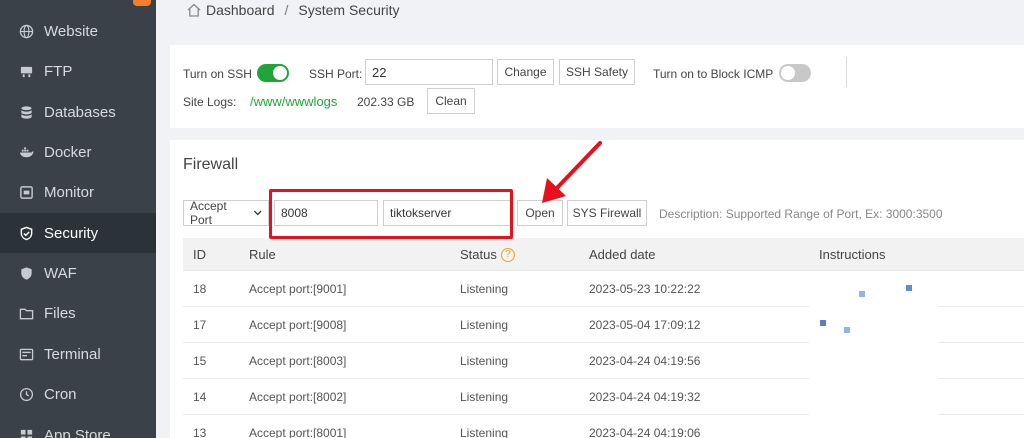 The height and width of the screenshot is (438, 1024). What do you see at coordinates (607, 213) in the screenshot?
I see `sys-firewall-button: SYS Firewall` at bounding box center [607, 213].